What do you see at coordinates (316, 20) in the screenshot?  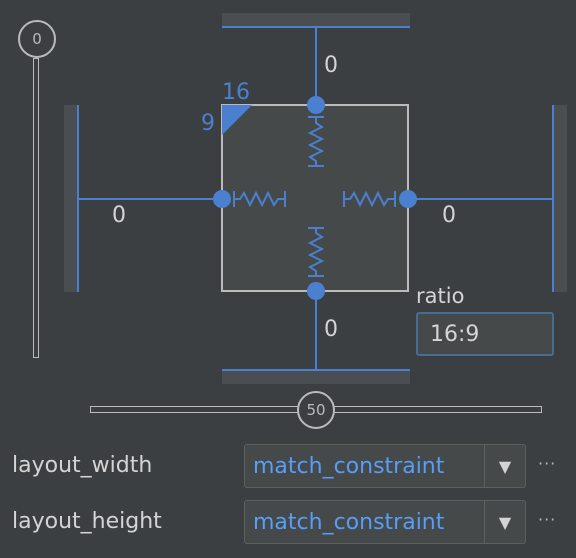 I see `top-target-bar` at bounding box center [316, 20].